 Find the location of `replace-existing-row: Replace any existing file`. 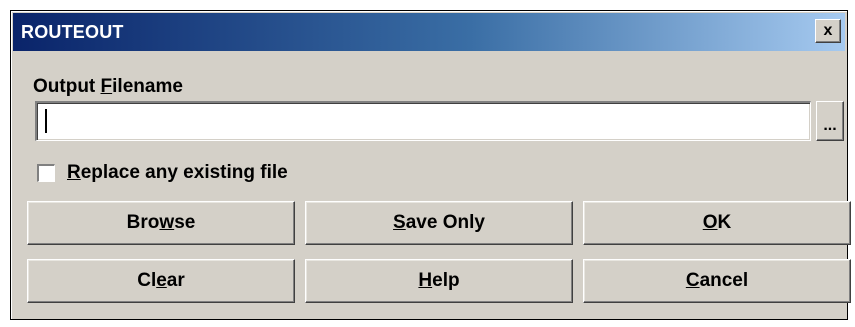

replace-existing-row: Replace any existing file is located at coordinates (162, 173).